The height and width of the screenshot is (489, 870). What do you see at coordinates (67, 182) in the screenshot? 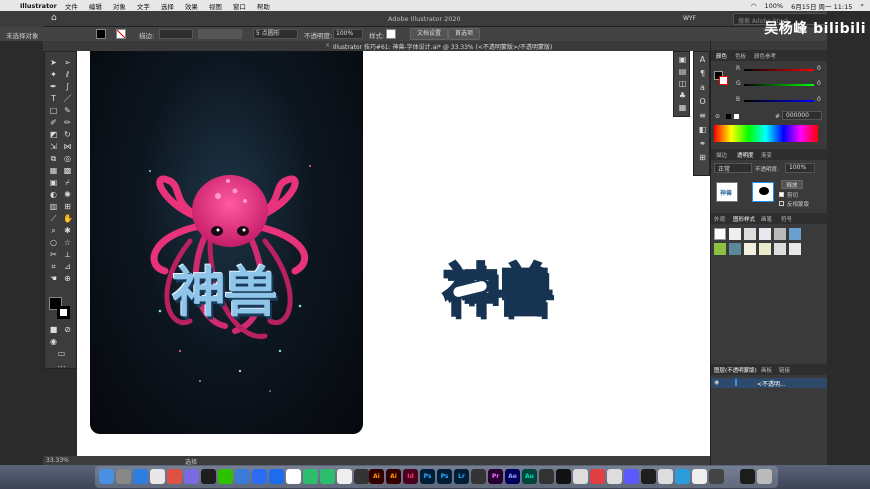
I see `eyedropper-icon: ⌿` at bounding box center [67, 182].